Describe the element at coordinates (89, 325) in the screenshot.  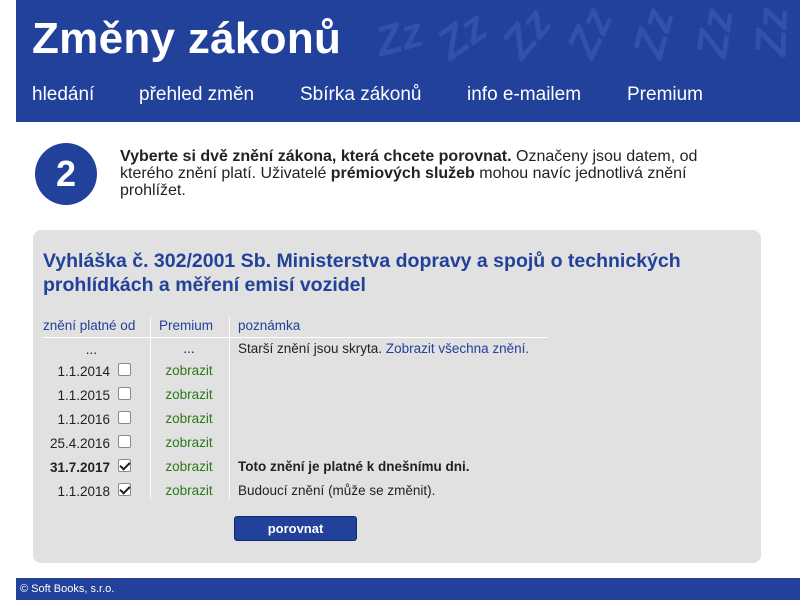
I see `column-header-valid-from: znění platné od` at that location.